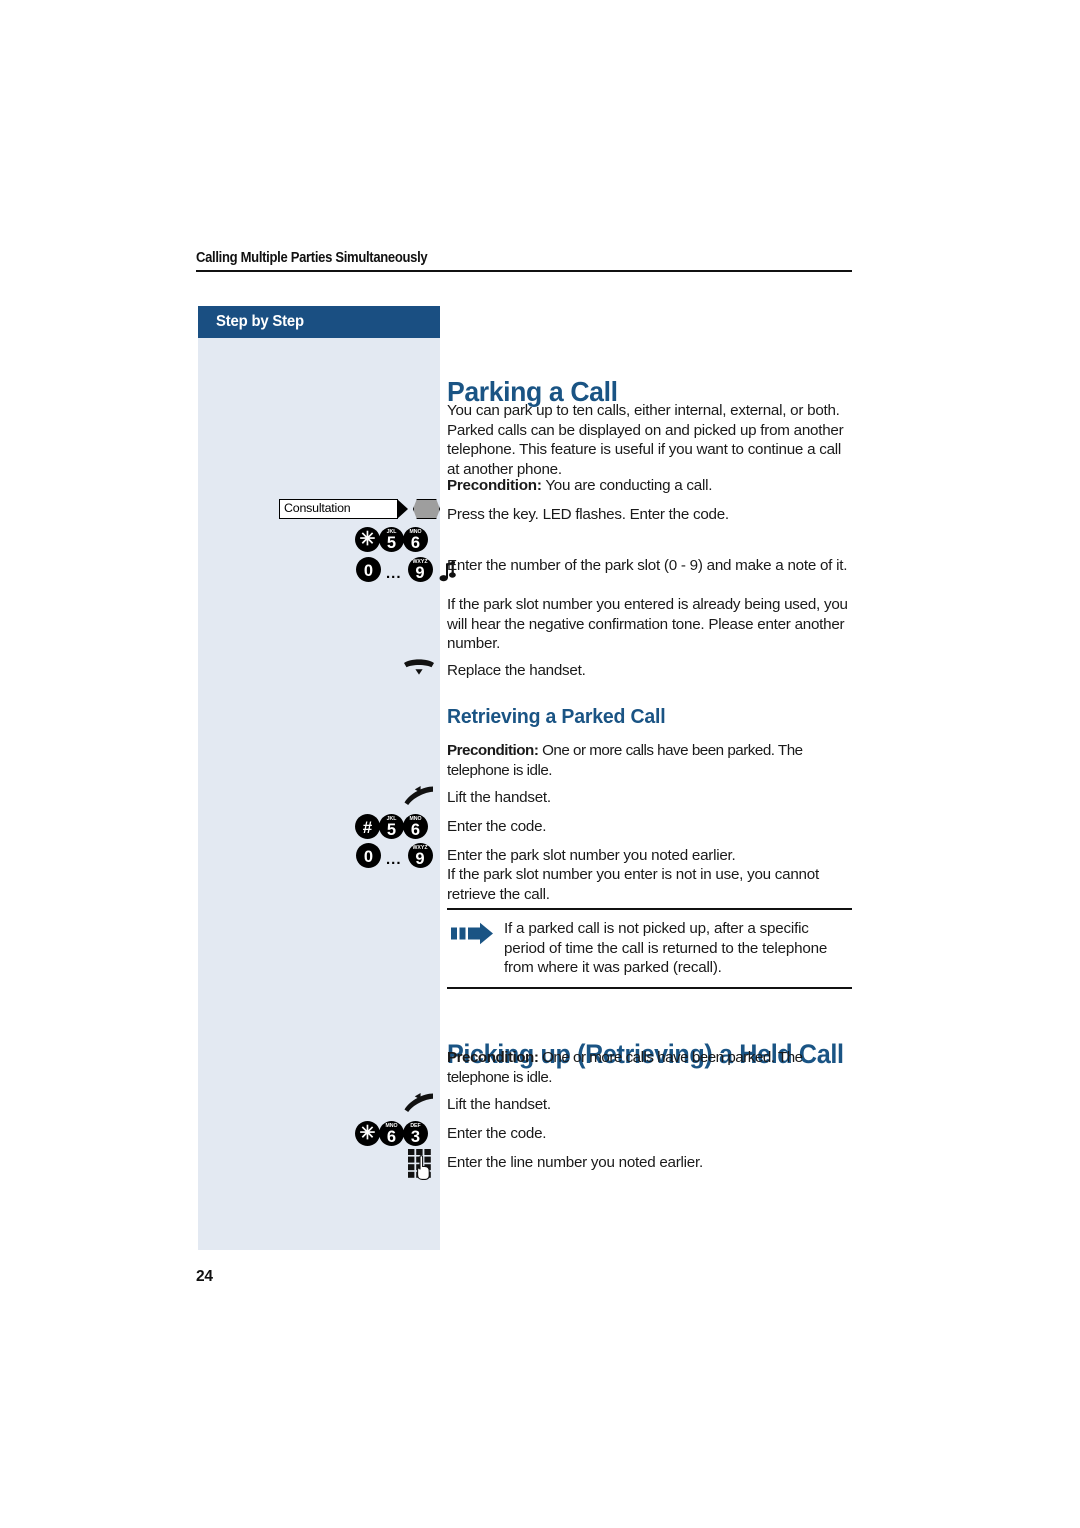 Image resolution: width=1080 pixels, height=1528 pixels. Describe the element at coordinates (338, 509) in the screenshot. I see `consultation-key-label: Consultation` at that location.